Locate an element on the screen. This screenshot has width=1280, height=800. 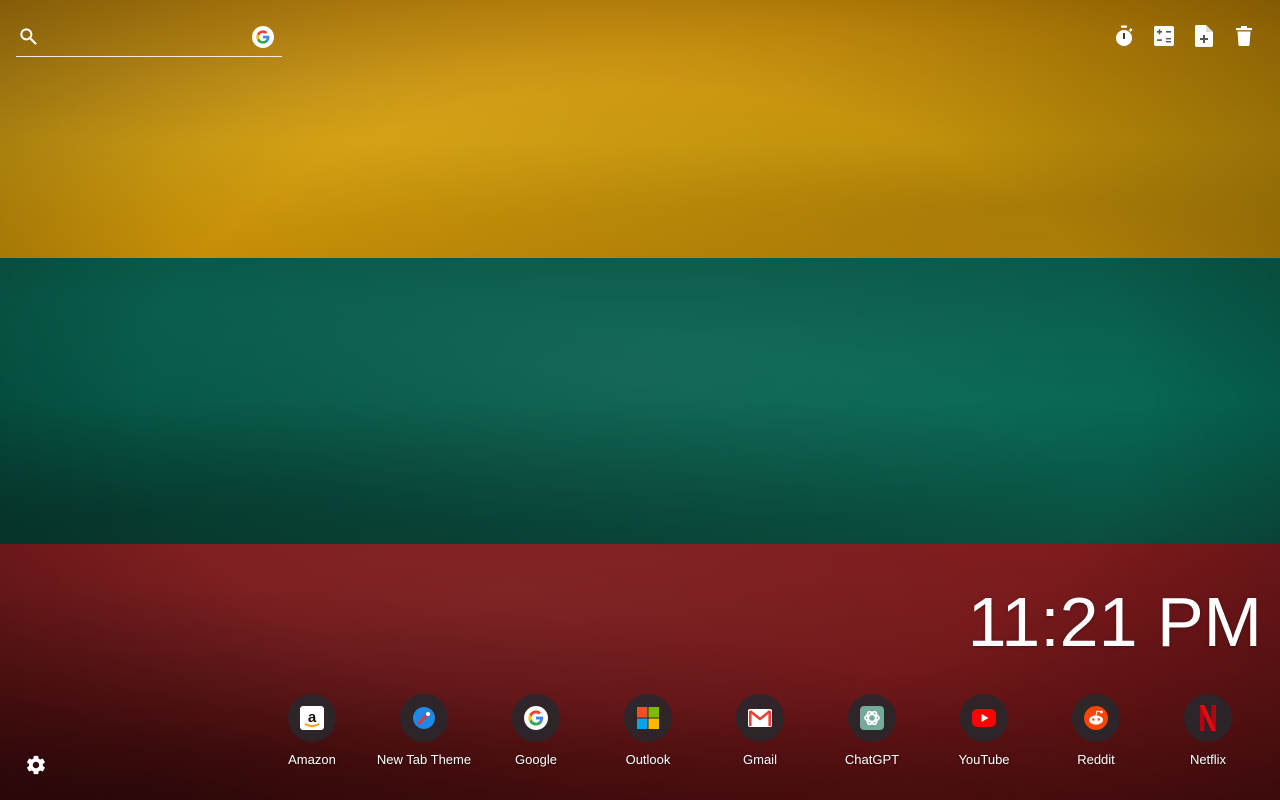
shortcut-reddit: Reddit is located at coordinates (1096, 730).